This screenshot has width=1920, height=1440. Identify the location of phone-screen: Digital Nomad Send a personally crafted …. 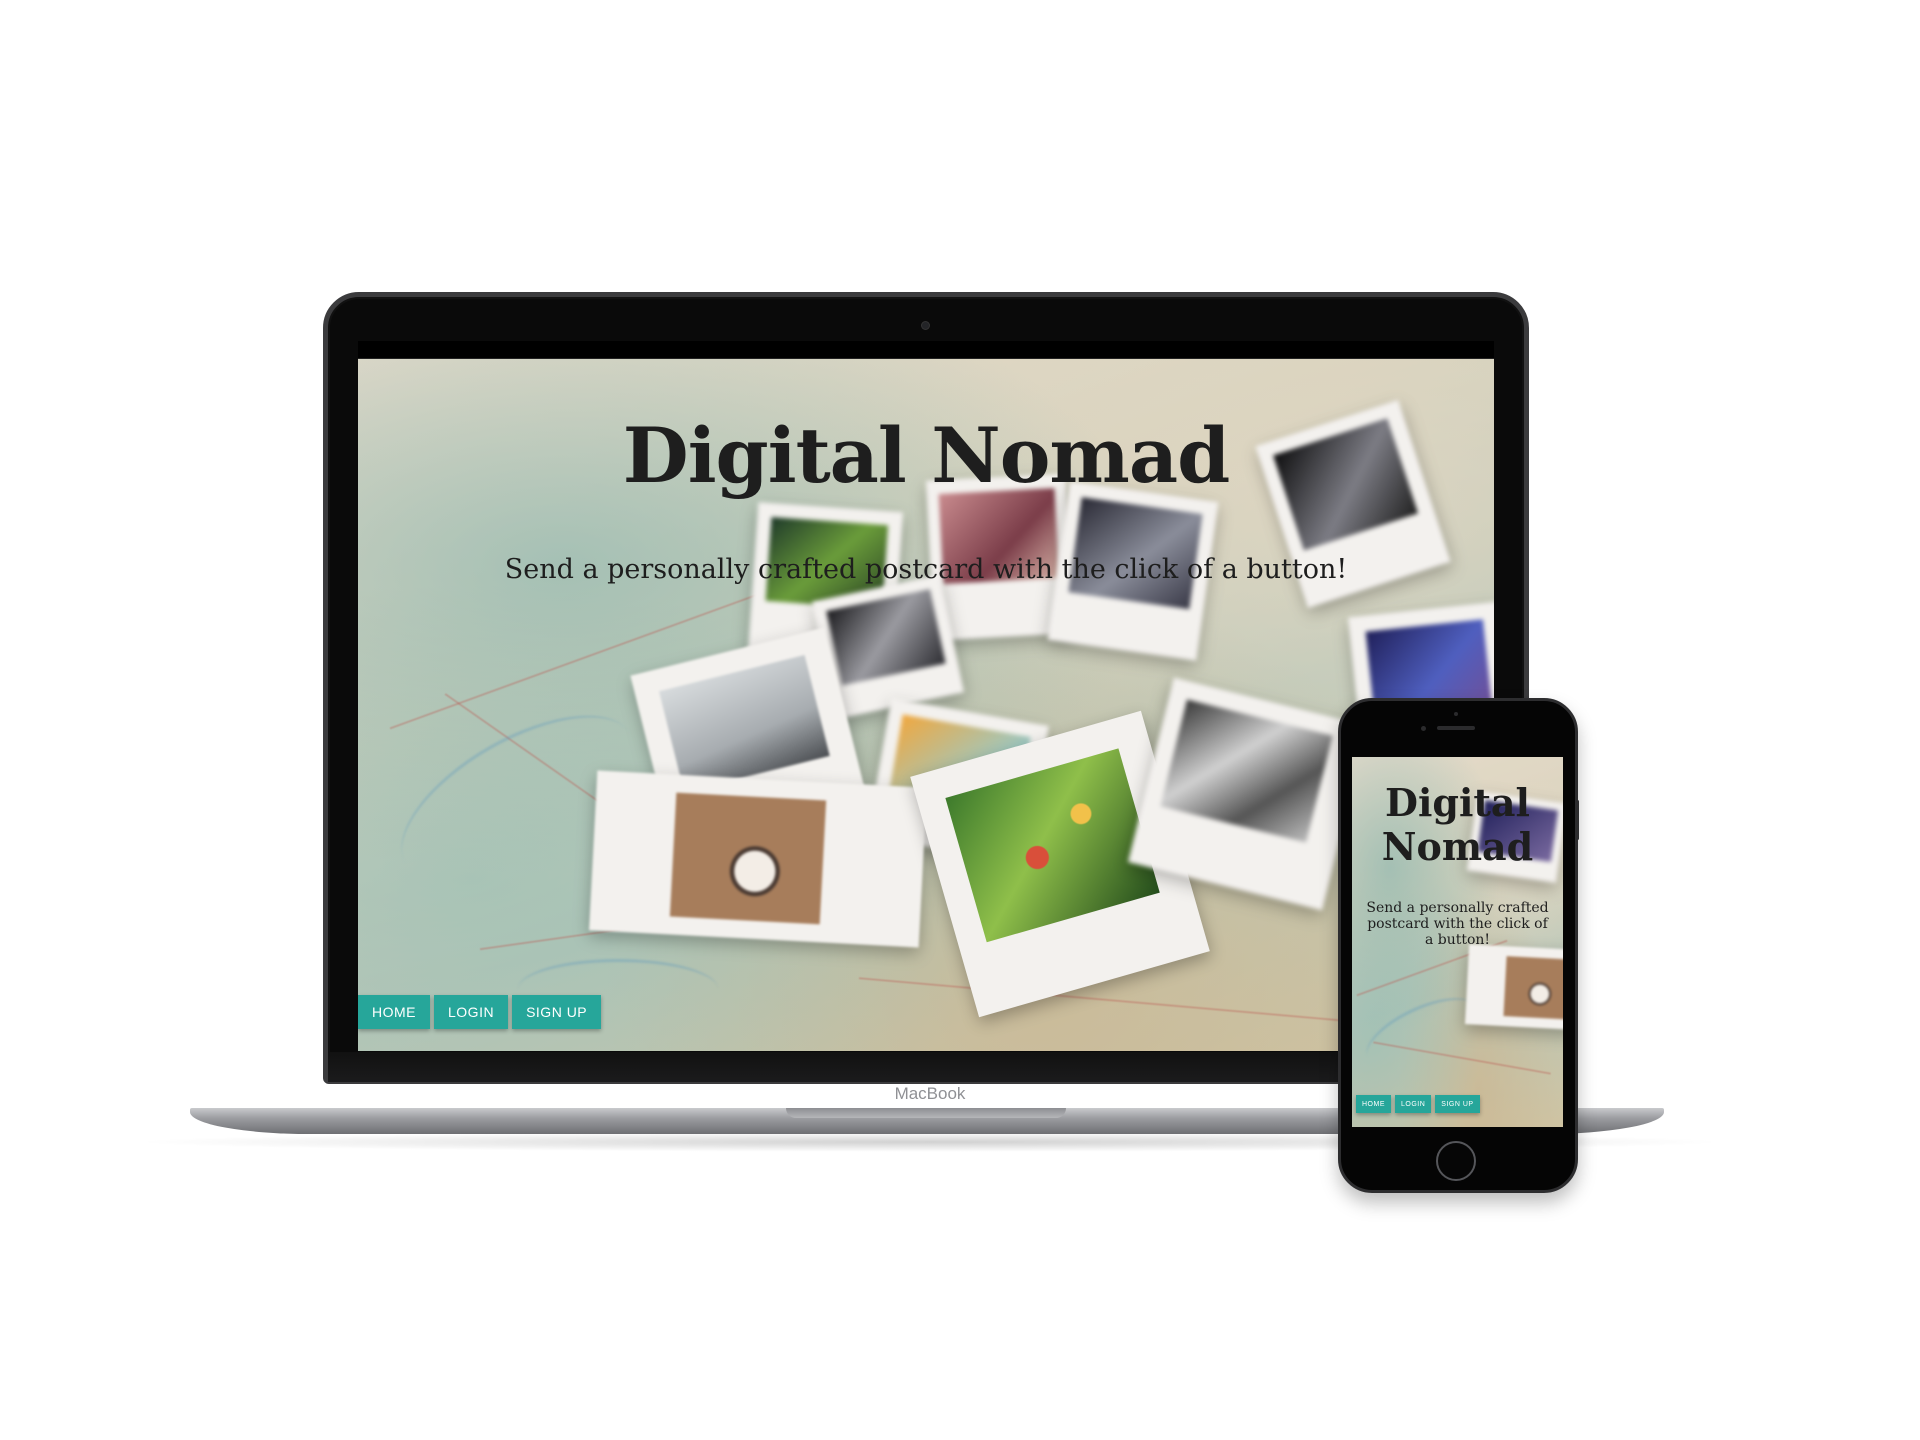
(1457, 942).